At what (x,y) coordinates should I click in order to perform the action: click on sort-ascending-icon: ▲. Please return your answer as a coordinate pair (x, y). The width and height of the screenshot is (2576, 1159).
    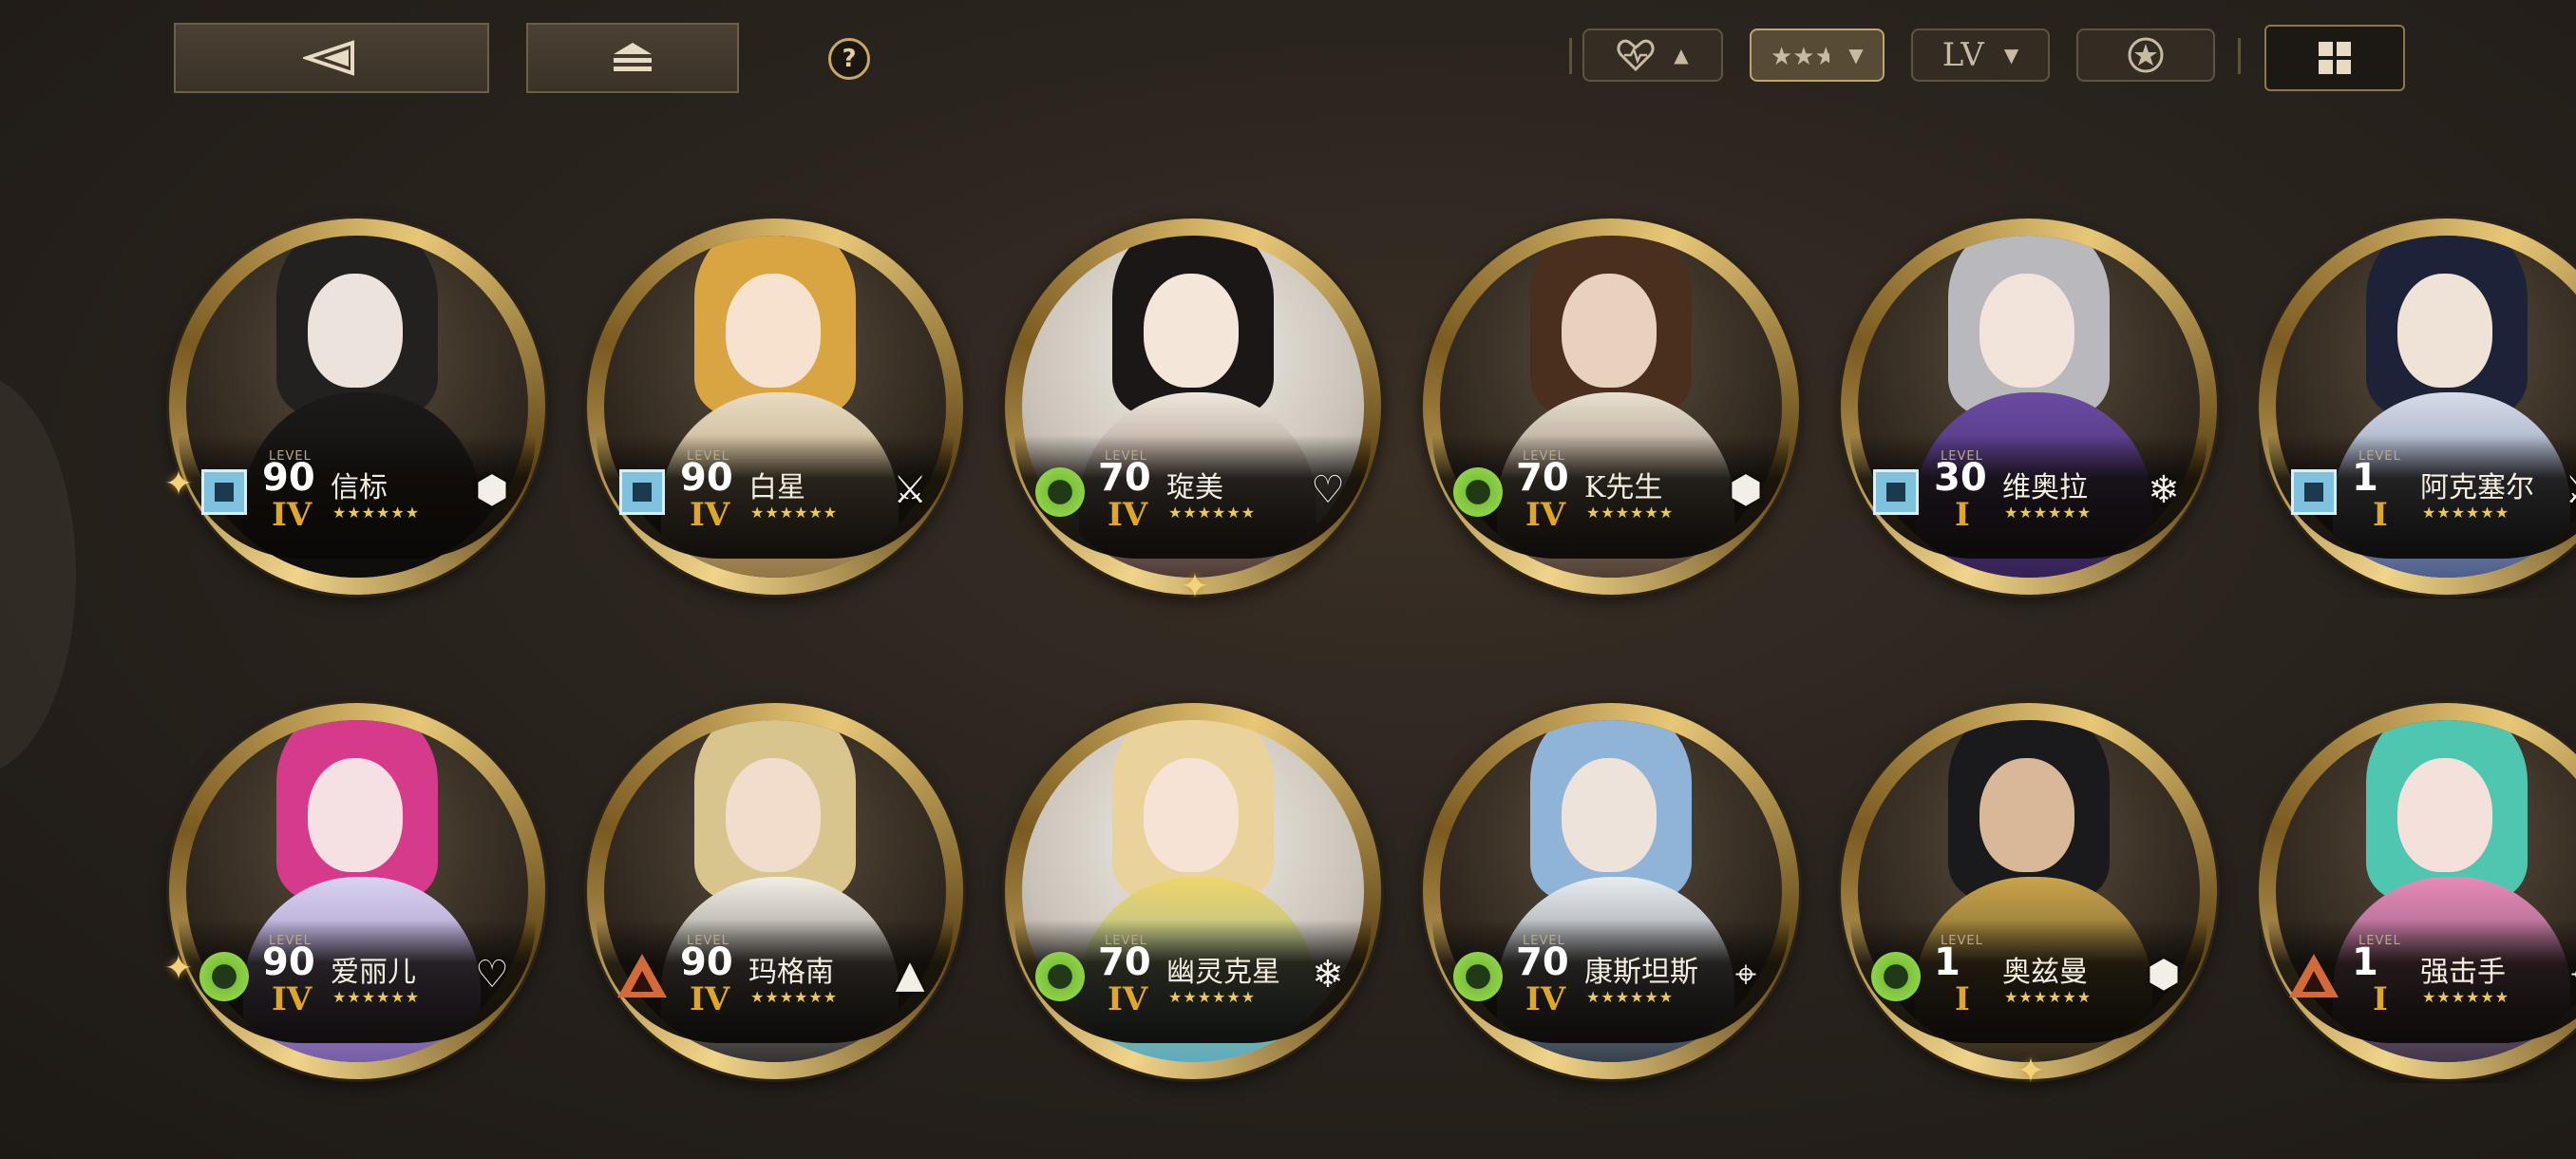
    Looking at the image, I should click on (1681, 55).